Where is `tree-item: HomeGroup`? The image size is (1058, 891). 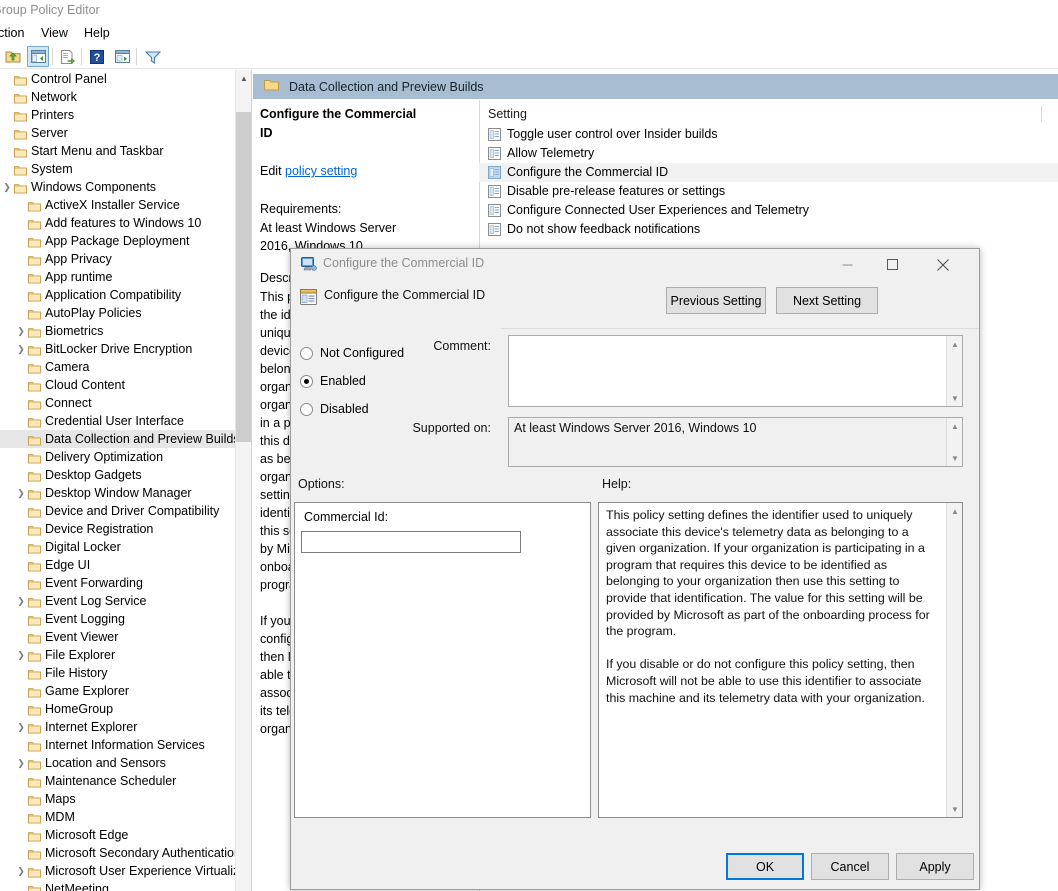
tree-item: HomeGroup is located at coordinates (118, 709).